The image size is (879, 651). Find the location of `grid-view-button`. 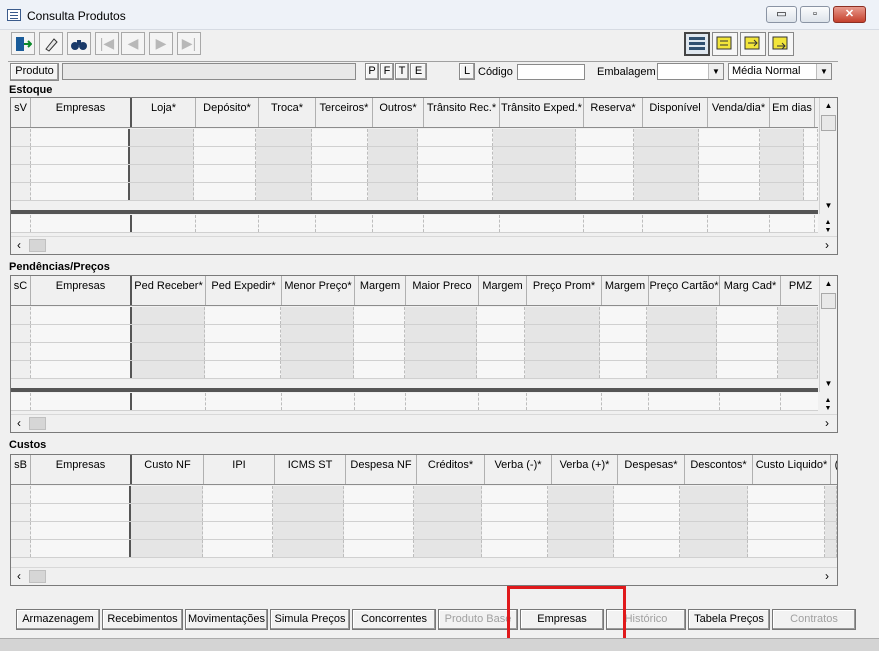

grid-view-button is located at coordinates (697, 44).